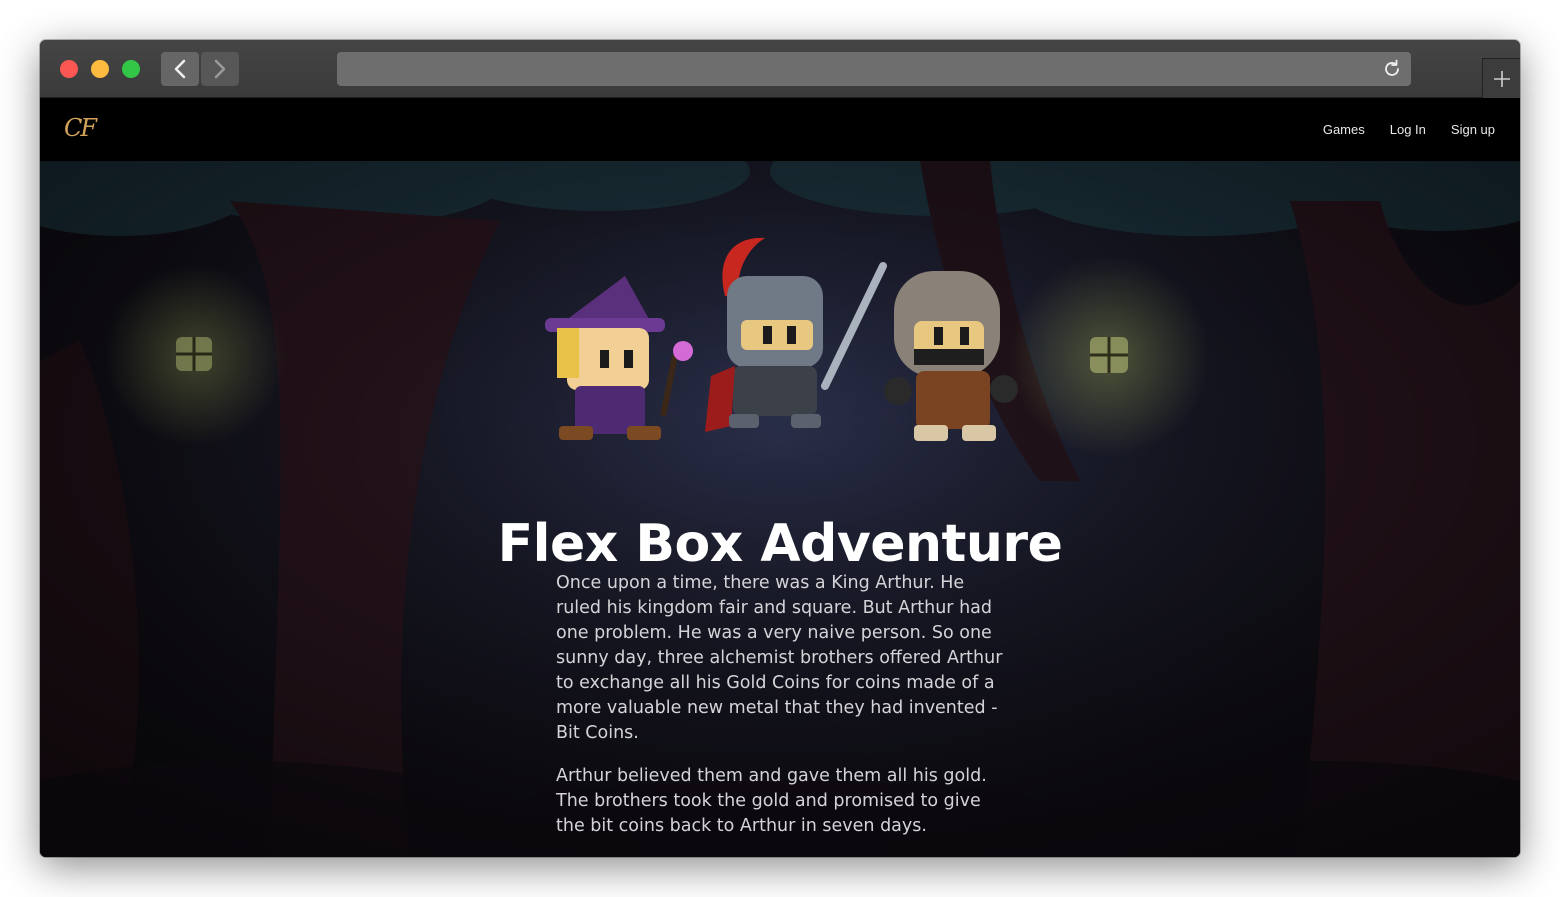 The width and height of the screenshot is (1560, 897). I want to click on chevron-right-icon, so click(220, 69).